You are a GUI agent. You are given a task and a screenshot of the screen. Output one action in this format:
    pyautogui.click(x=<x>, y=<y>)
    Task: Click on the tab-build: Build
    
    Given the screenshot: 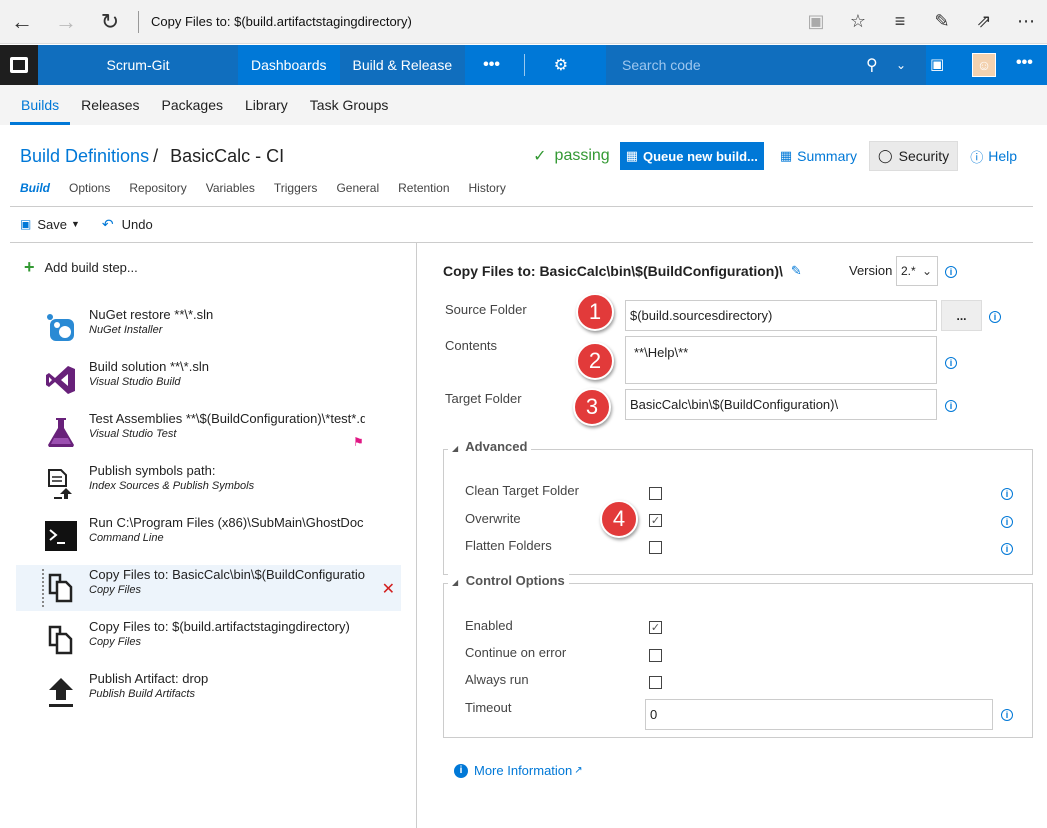 What is the action you would take?
    pyautogui.click(x=35, y=188)
    